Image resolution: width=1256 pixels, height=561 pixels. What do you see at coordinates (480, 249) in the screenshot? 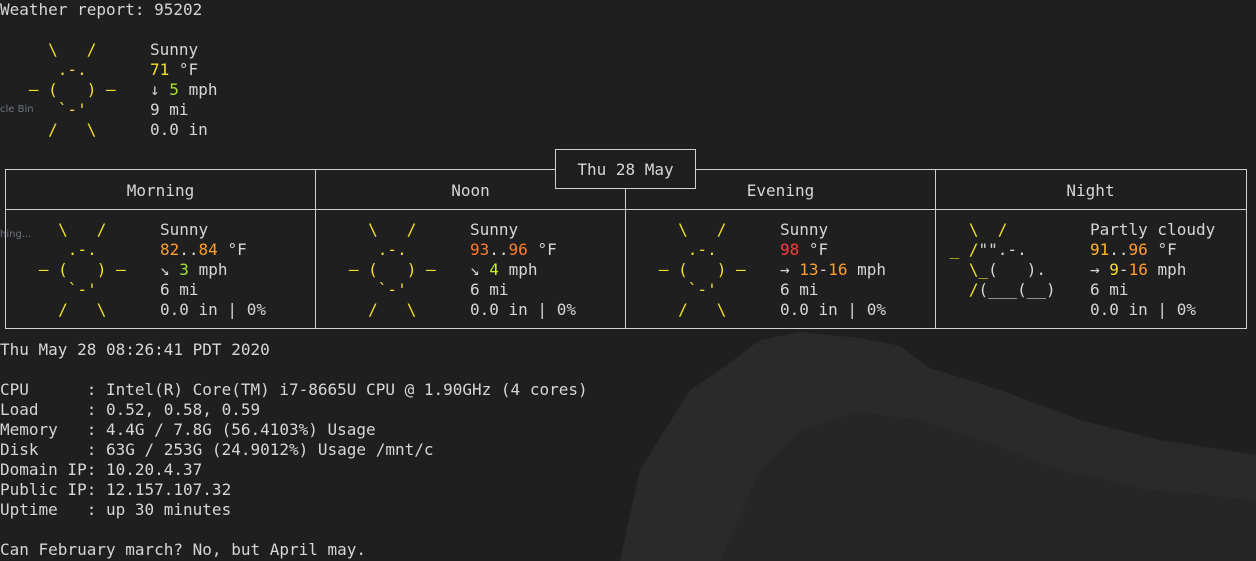
I see `temp-low: 93` at bounding box center [480, 249].